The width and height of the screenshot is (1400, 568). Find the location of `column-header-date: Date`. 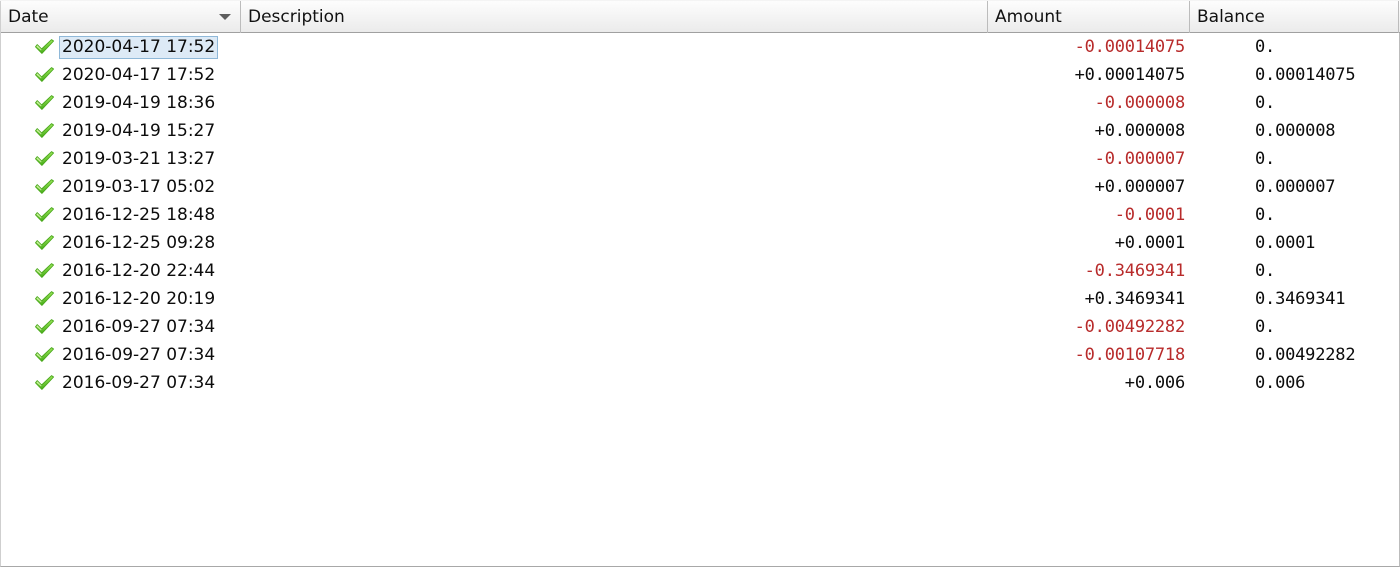

column-header-date: Date is located at coordinates (120, 17).